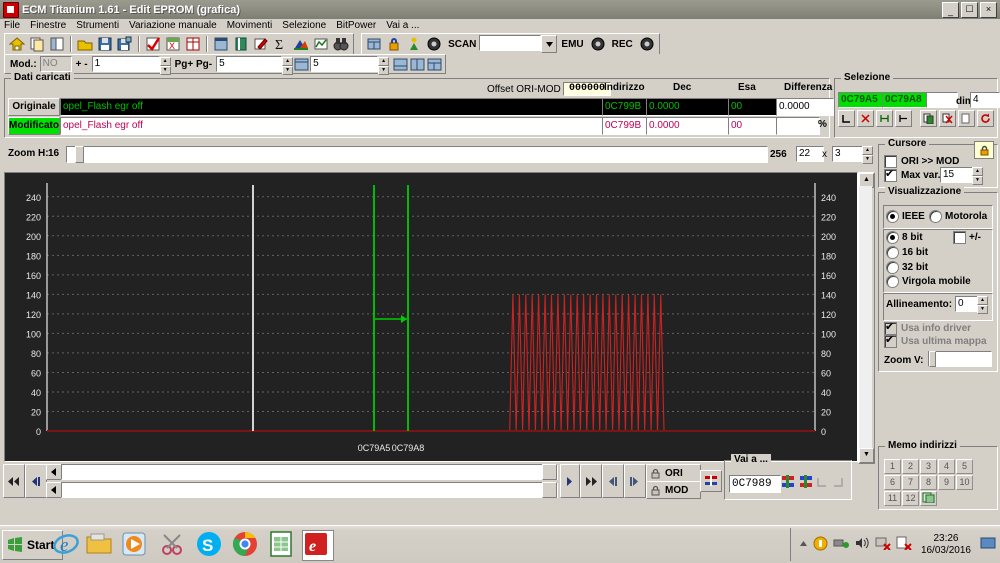  What do you see at coordinates (282, 544) in the screenshot?
I see `calc-sheet-icon` at bounding box center [282, 544].